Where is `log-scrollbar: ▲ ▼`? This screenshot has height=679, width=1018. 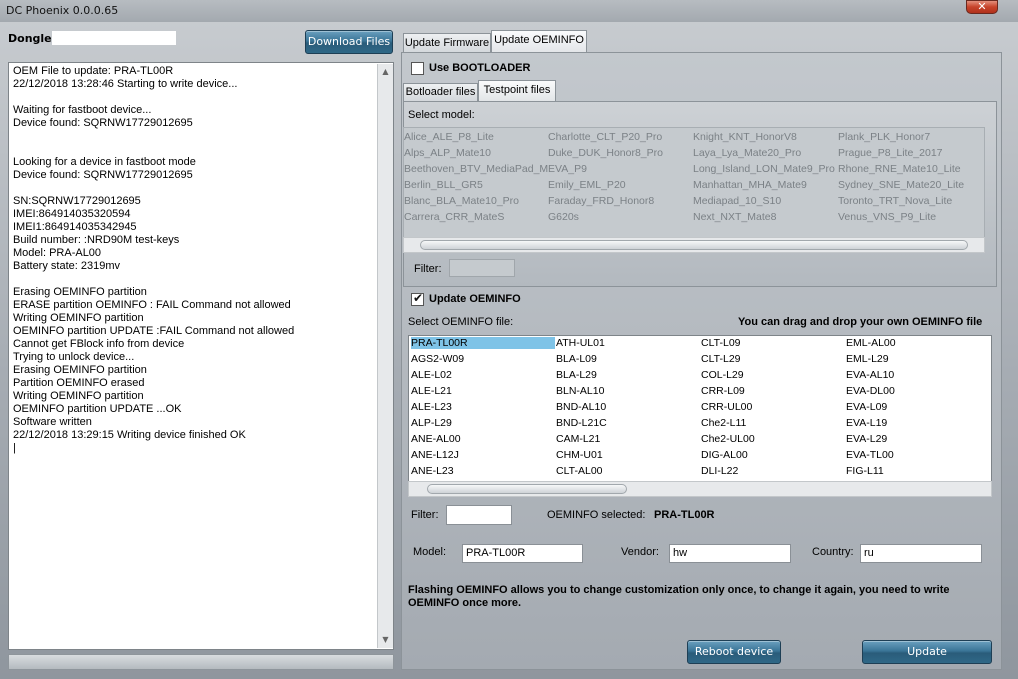 log-scrollbar: ▲ ▼ is located at coordinates (385, 356).